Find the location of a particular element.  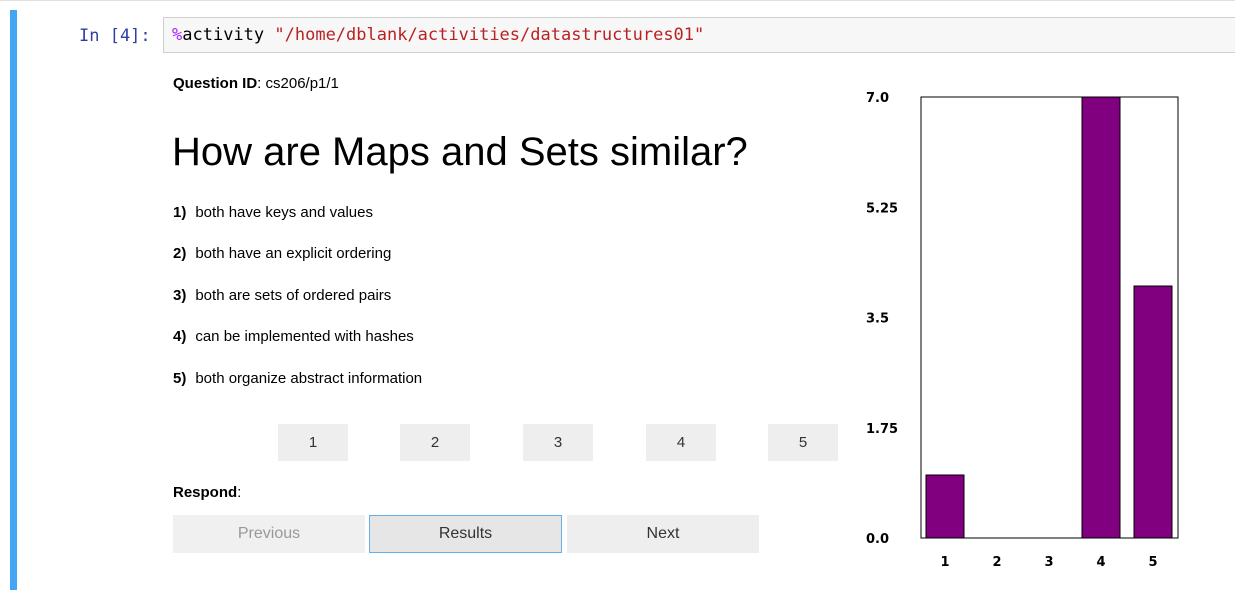

choice-text: both organize abstract information is located at coordinates (309, 378).